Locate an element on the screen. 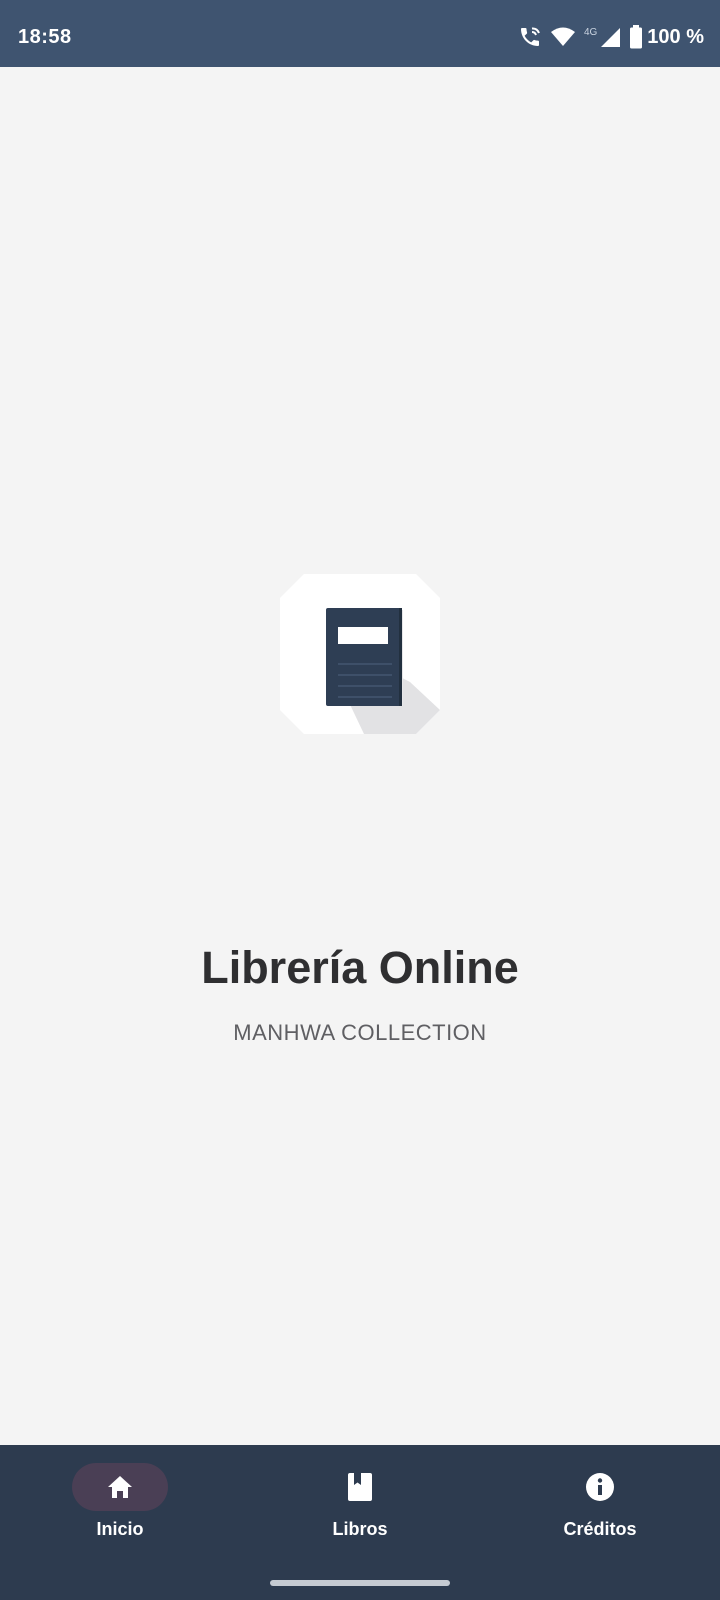  home-icon is located at coordinates (120, 1487).